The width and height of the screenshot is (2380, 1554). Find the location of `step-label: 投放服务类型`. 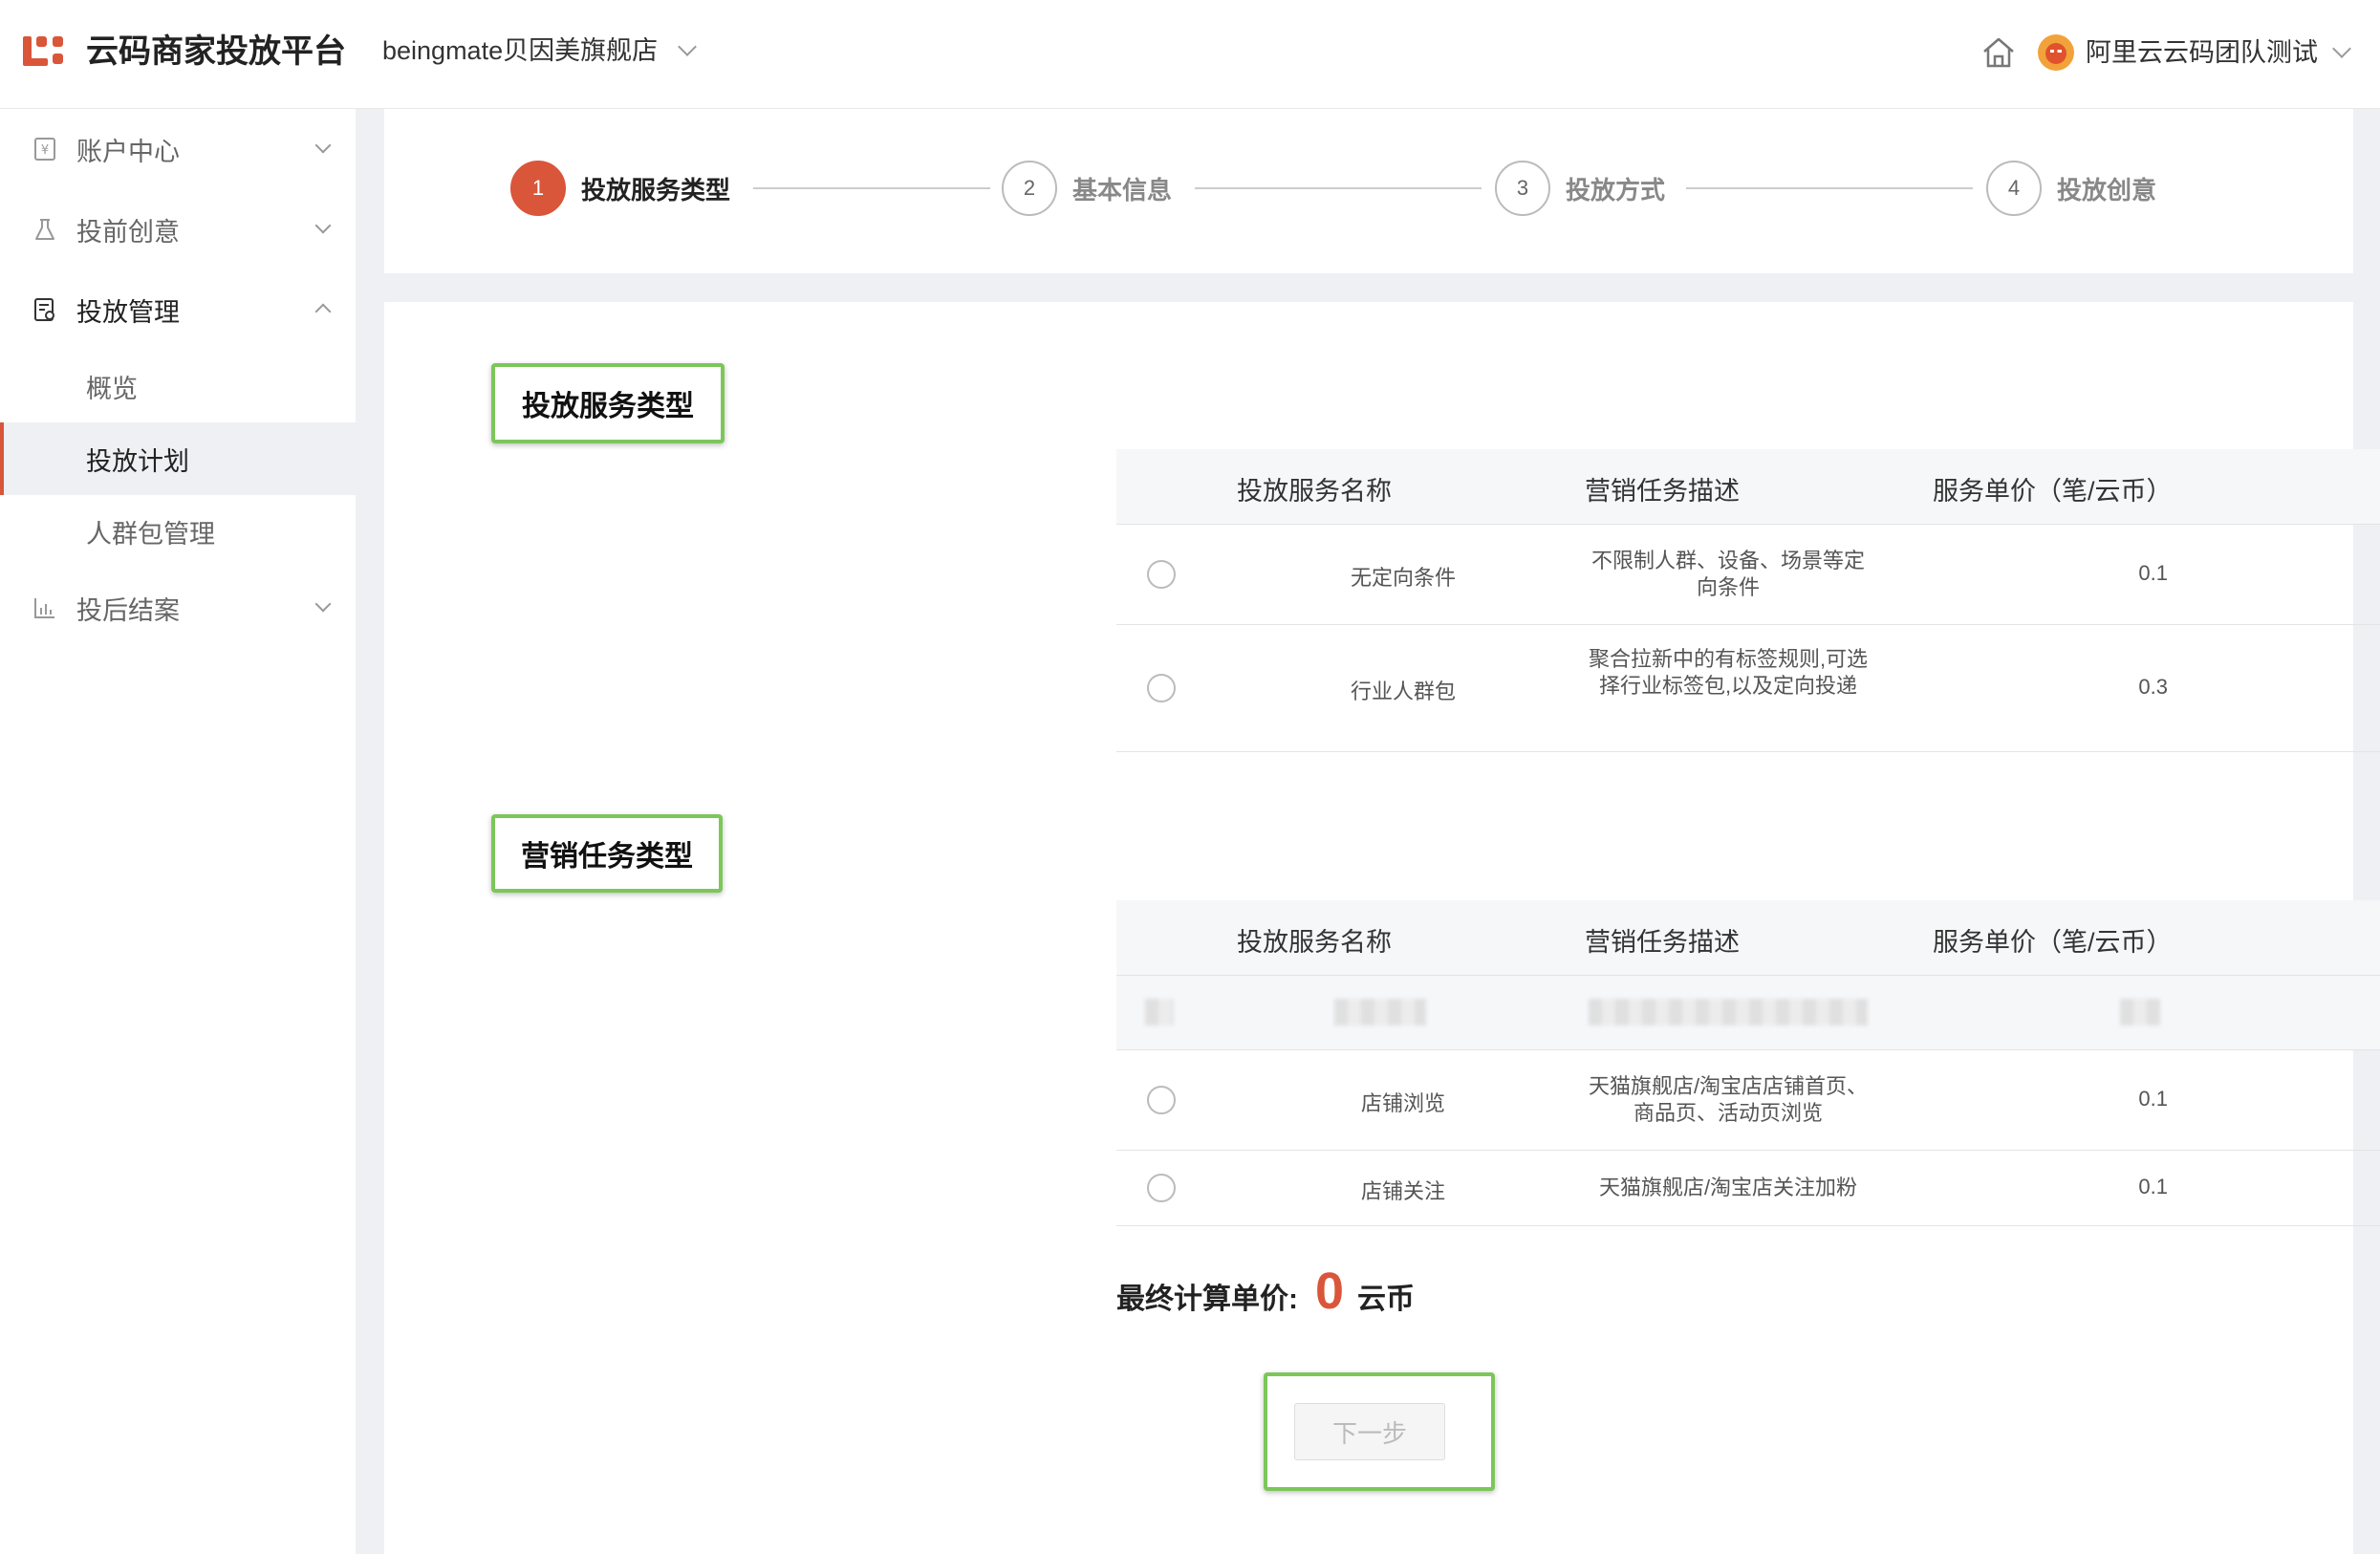

step-label: 投放服务类型 is located at coordinates (656, 190).